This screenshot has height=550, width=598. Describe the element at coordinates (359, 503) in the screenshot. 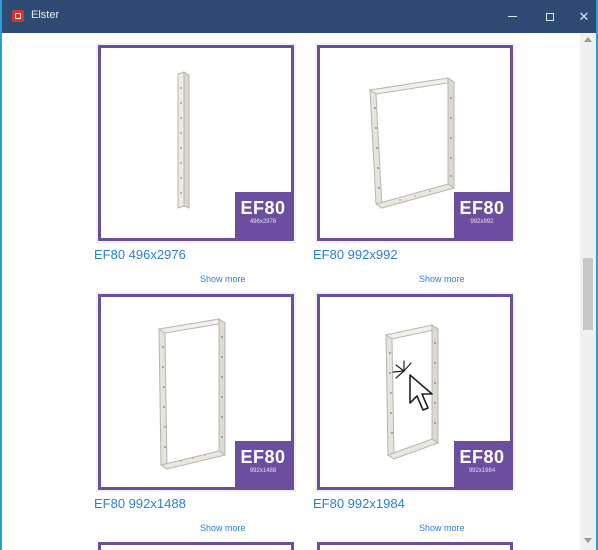

I see `product-title: EF80 992x1984` at that location.